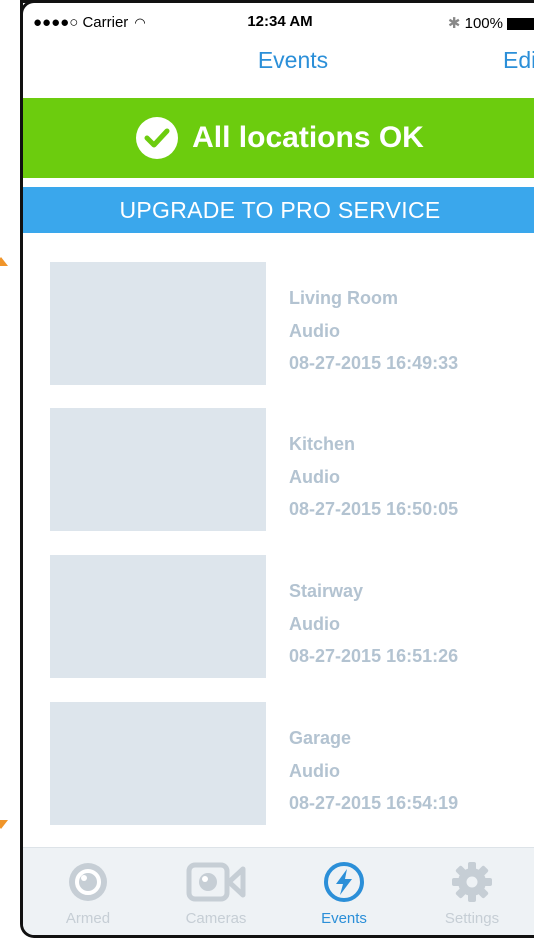  Describe the element at coordinates (374, 363) in the screenshot. I see `event-timestamp: 08-27-2015 16:49:33` at that location.